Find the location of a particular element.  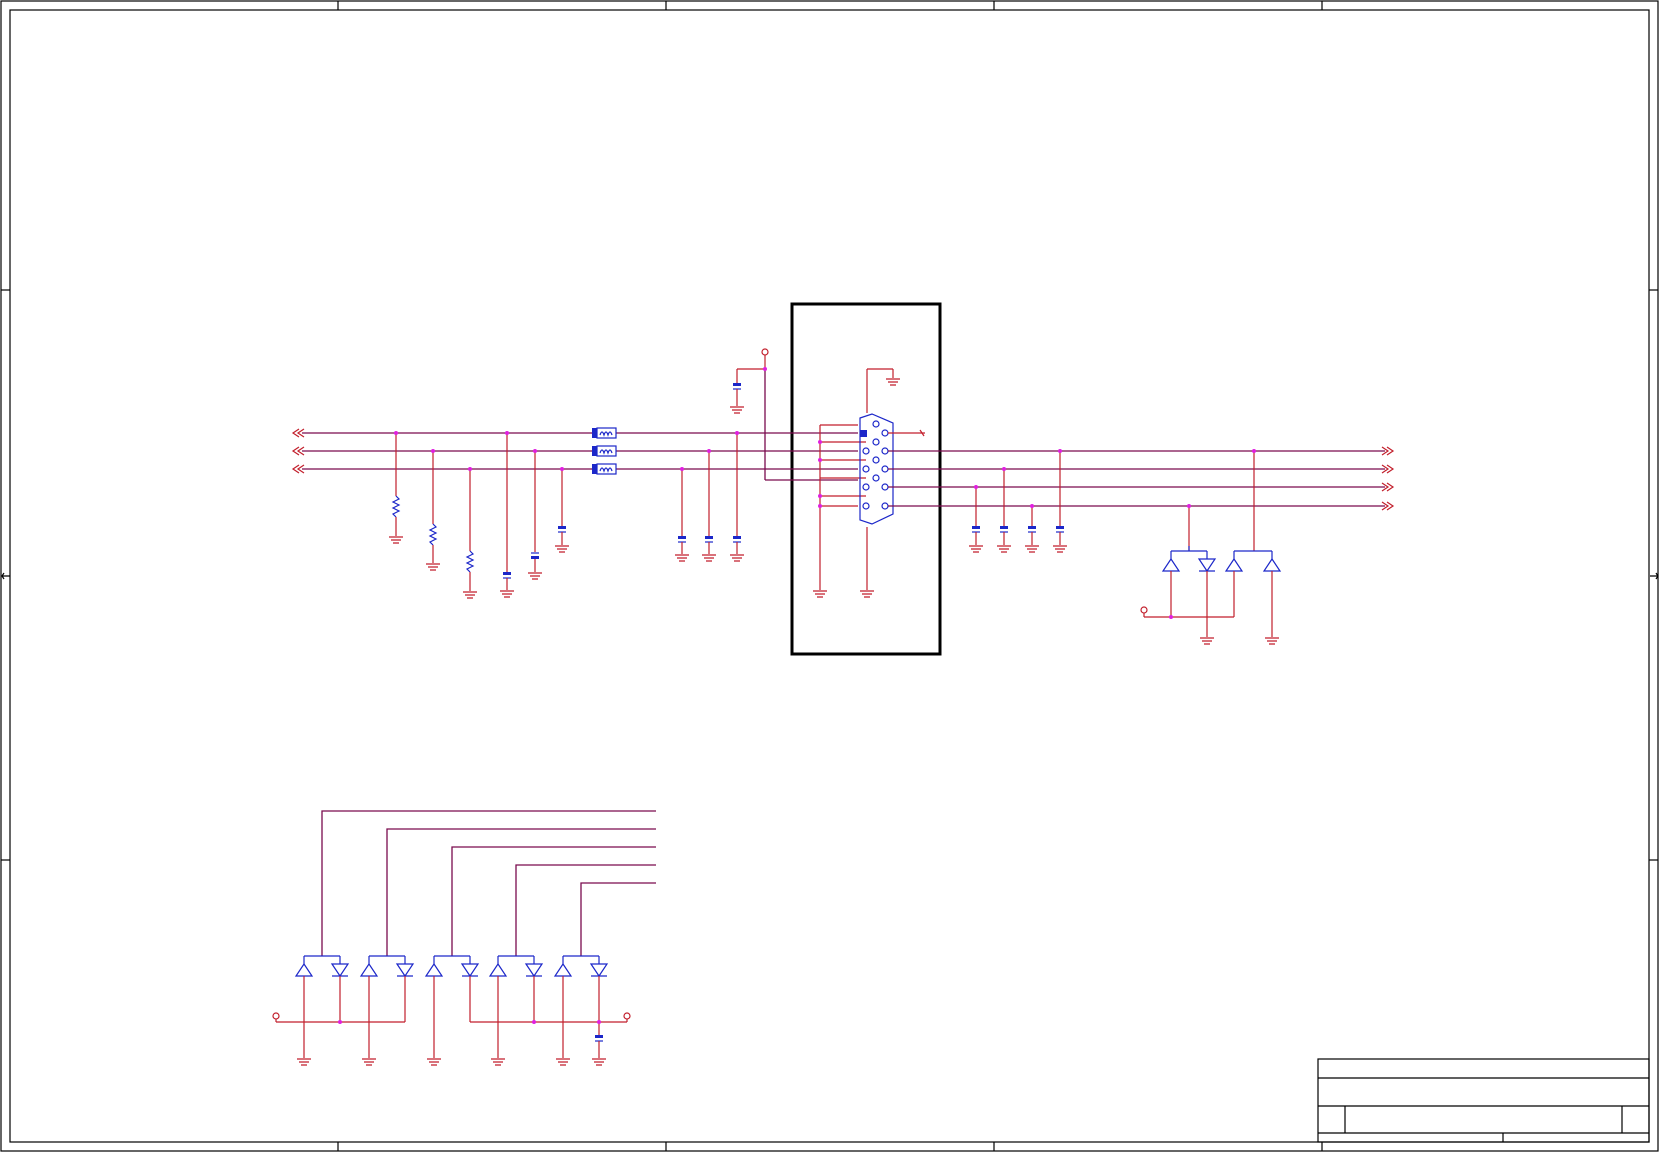

connector-keepout-box is located at coordinates (866, 479).